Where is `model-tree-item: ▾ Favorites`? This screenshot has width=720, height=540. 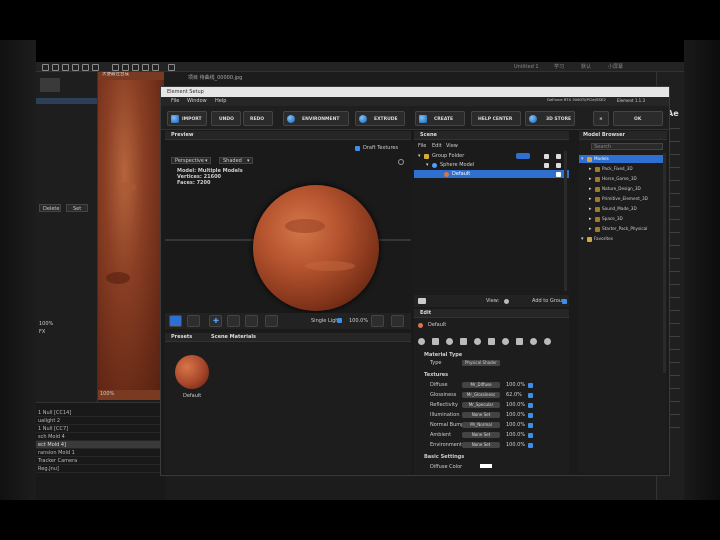 model-tree-item: ▾ Favorites is located at coordinates (621, 239).